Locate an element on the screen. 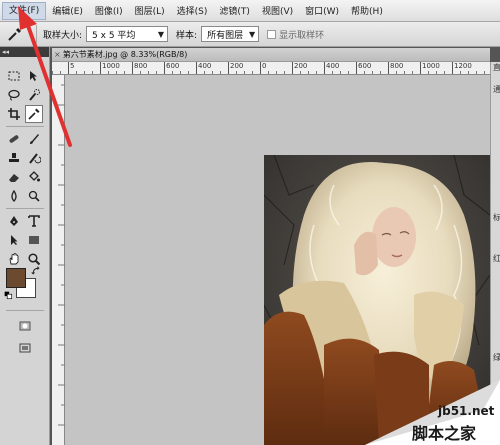  default-colors-icon is located at coordinates (8, 295).